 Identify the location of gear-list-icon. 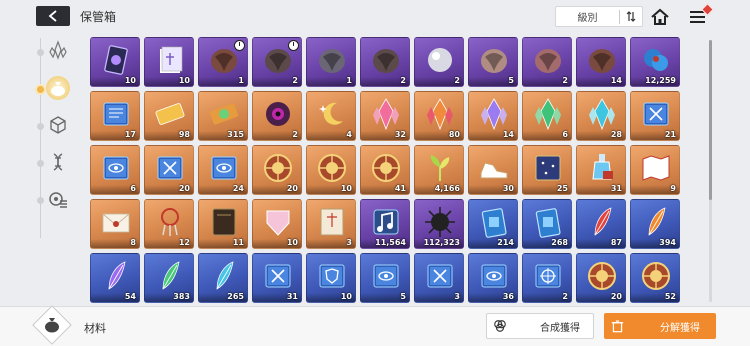
(58, 200).